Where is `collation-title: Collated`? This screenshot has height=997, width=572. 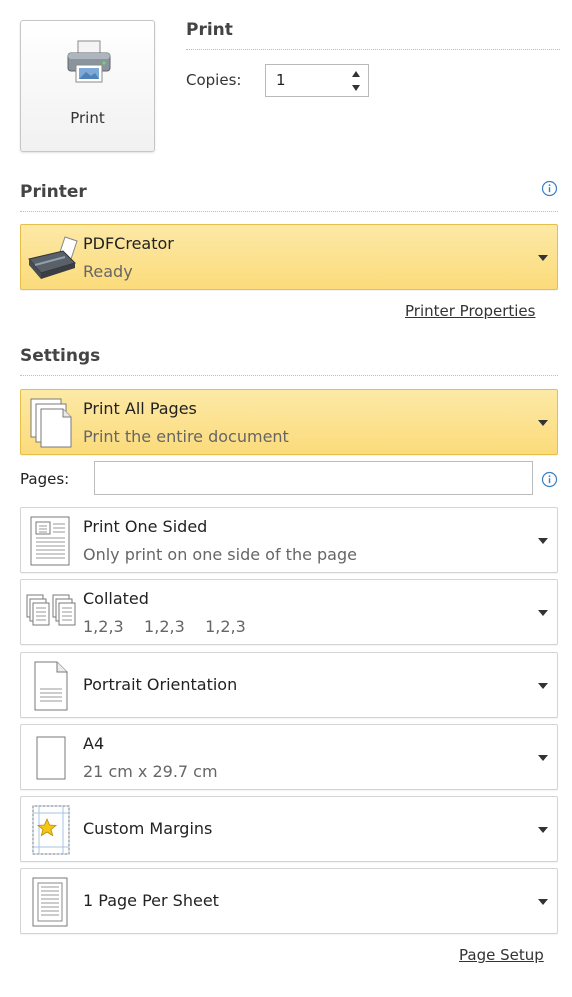 collation-title: Collated is located at coordinates (116, 598).